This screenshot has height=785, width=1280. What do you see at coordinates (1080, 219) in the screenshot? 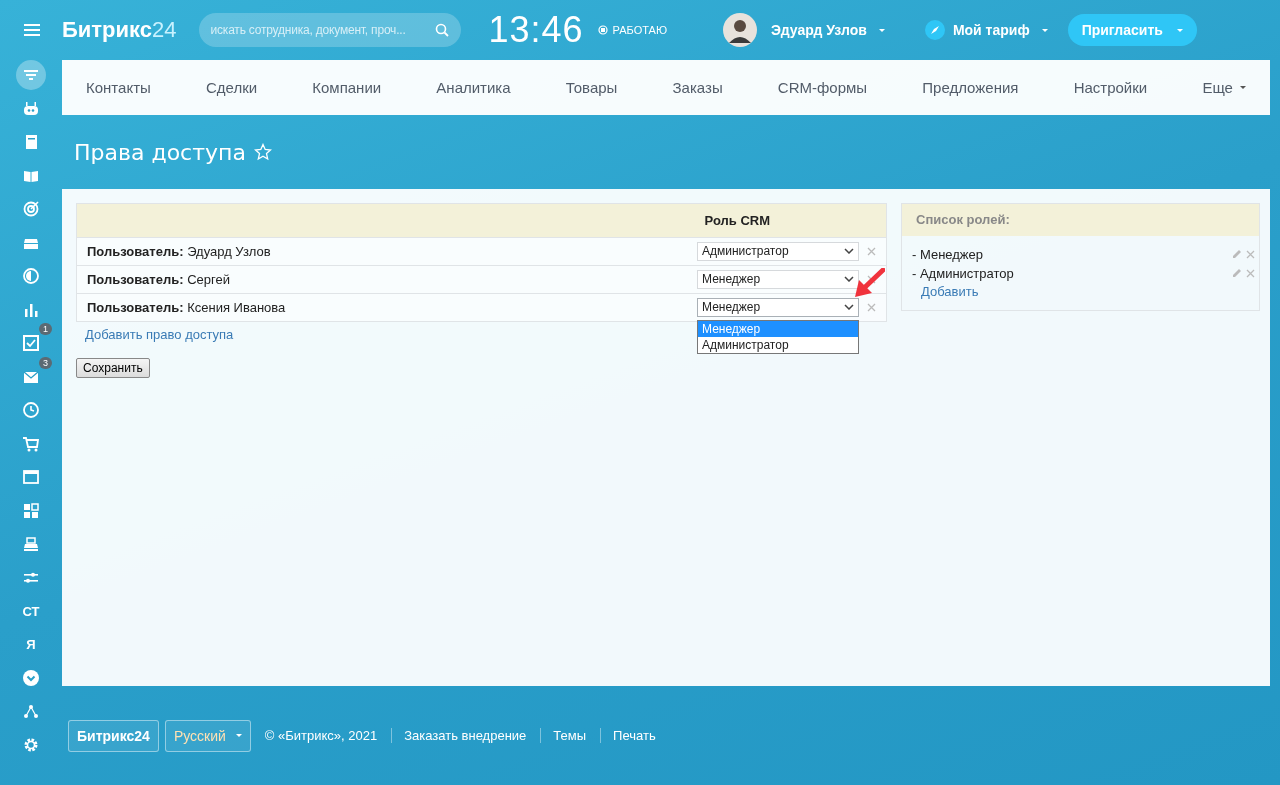
I see `roles-title: Список ролей:` at bounding box center [1080, 219].